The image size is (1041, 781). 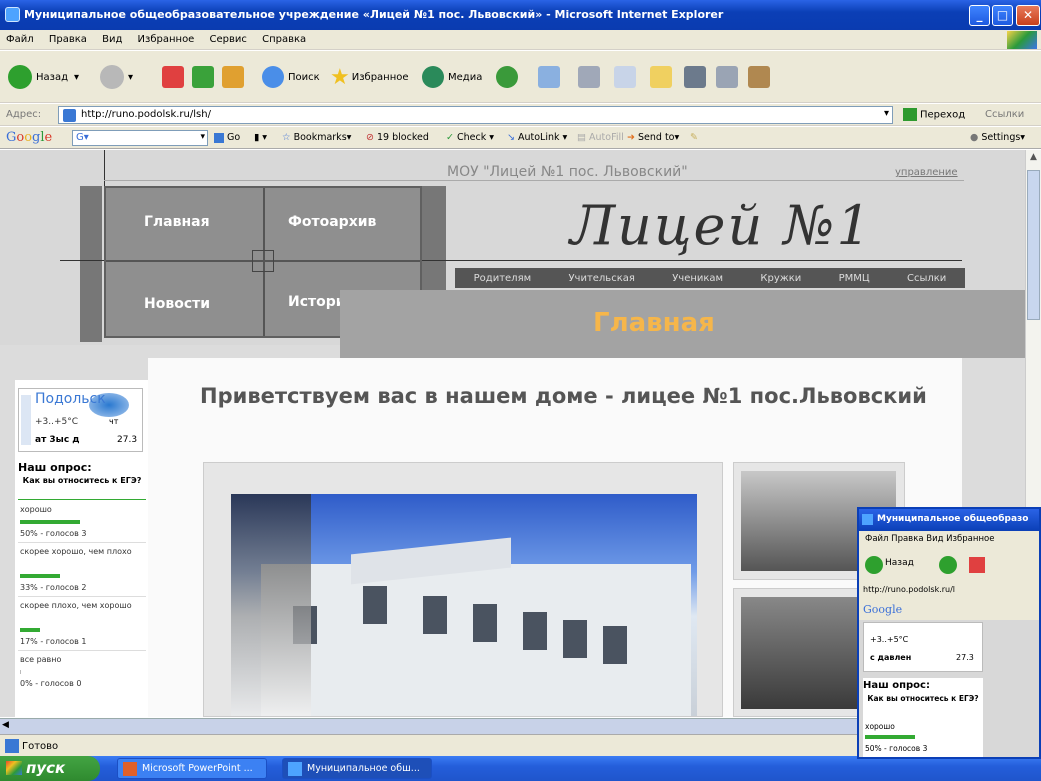 I want to click on favorites-button: ★ Избранное, so click(x=369, y=77).